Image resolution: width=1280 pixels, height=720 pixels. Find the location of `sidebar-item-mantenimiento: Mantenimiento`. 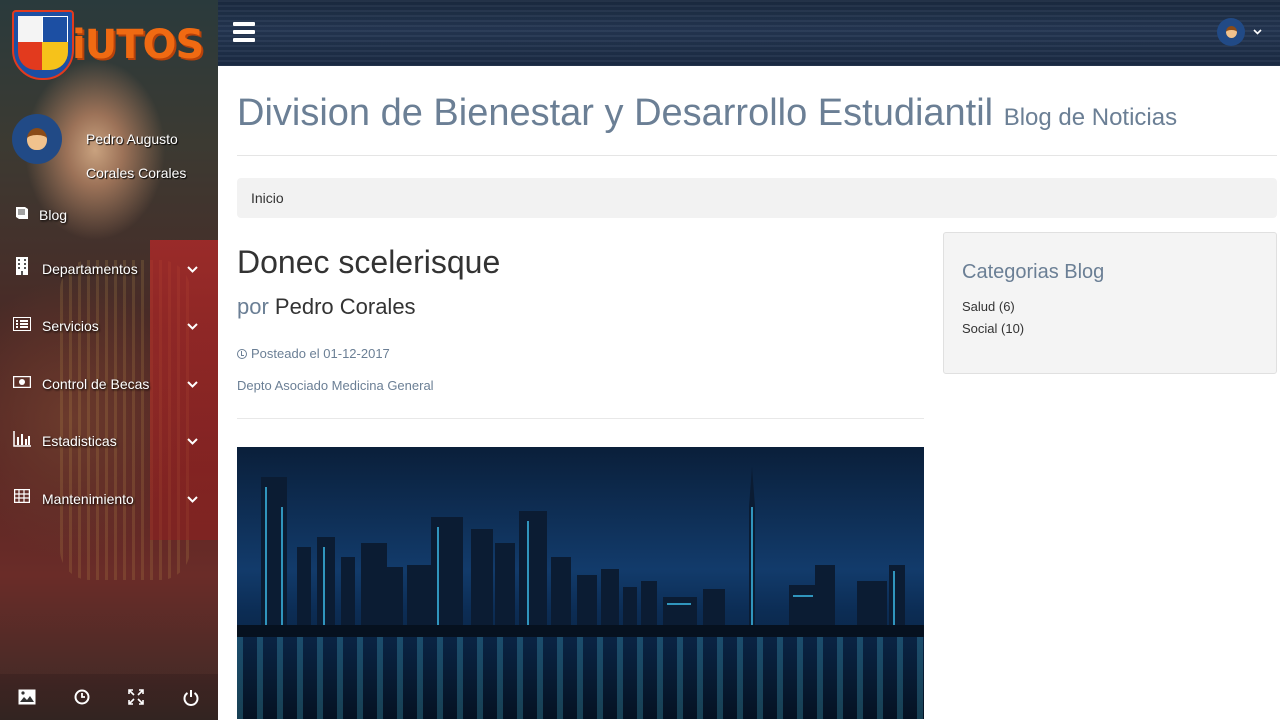

sidebar-item-mantenimiento: Mantenimiento is located at coordinates (109, 499).